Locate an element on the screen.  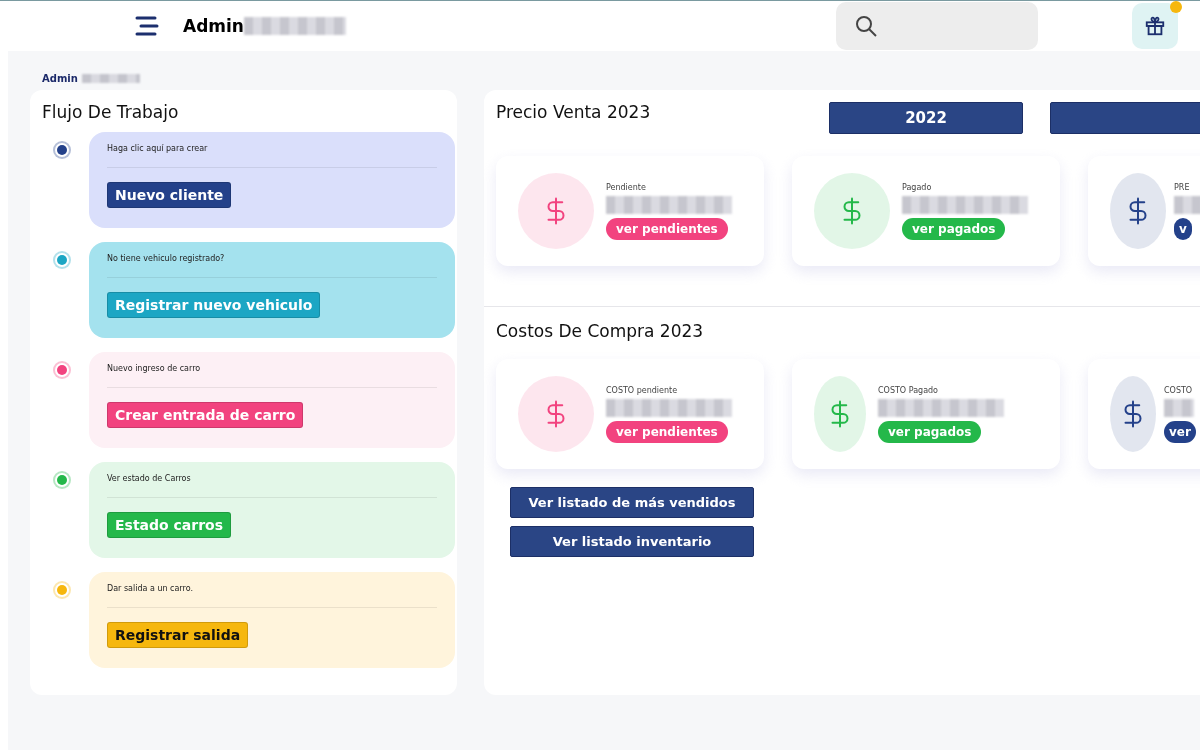
section-title: Costos De Compra 2023 is located at coordinates (600, 331).